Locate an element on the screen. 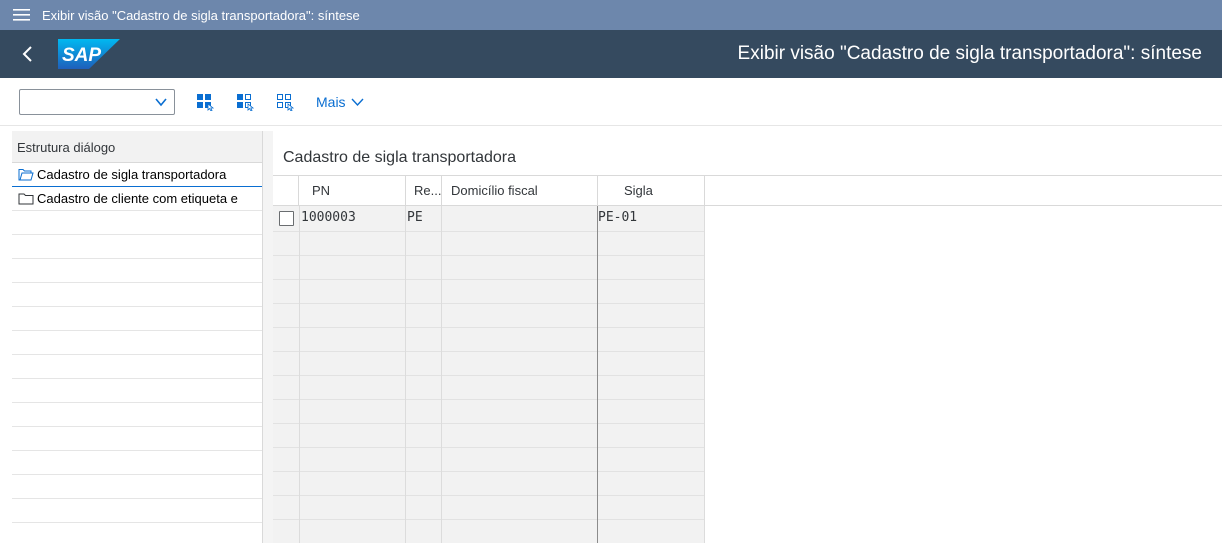  open-folder-icon is located at coordinates (26, 175).